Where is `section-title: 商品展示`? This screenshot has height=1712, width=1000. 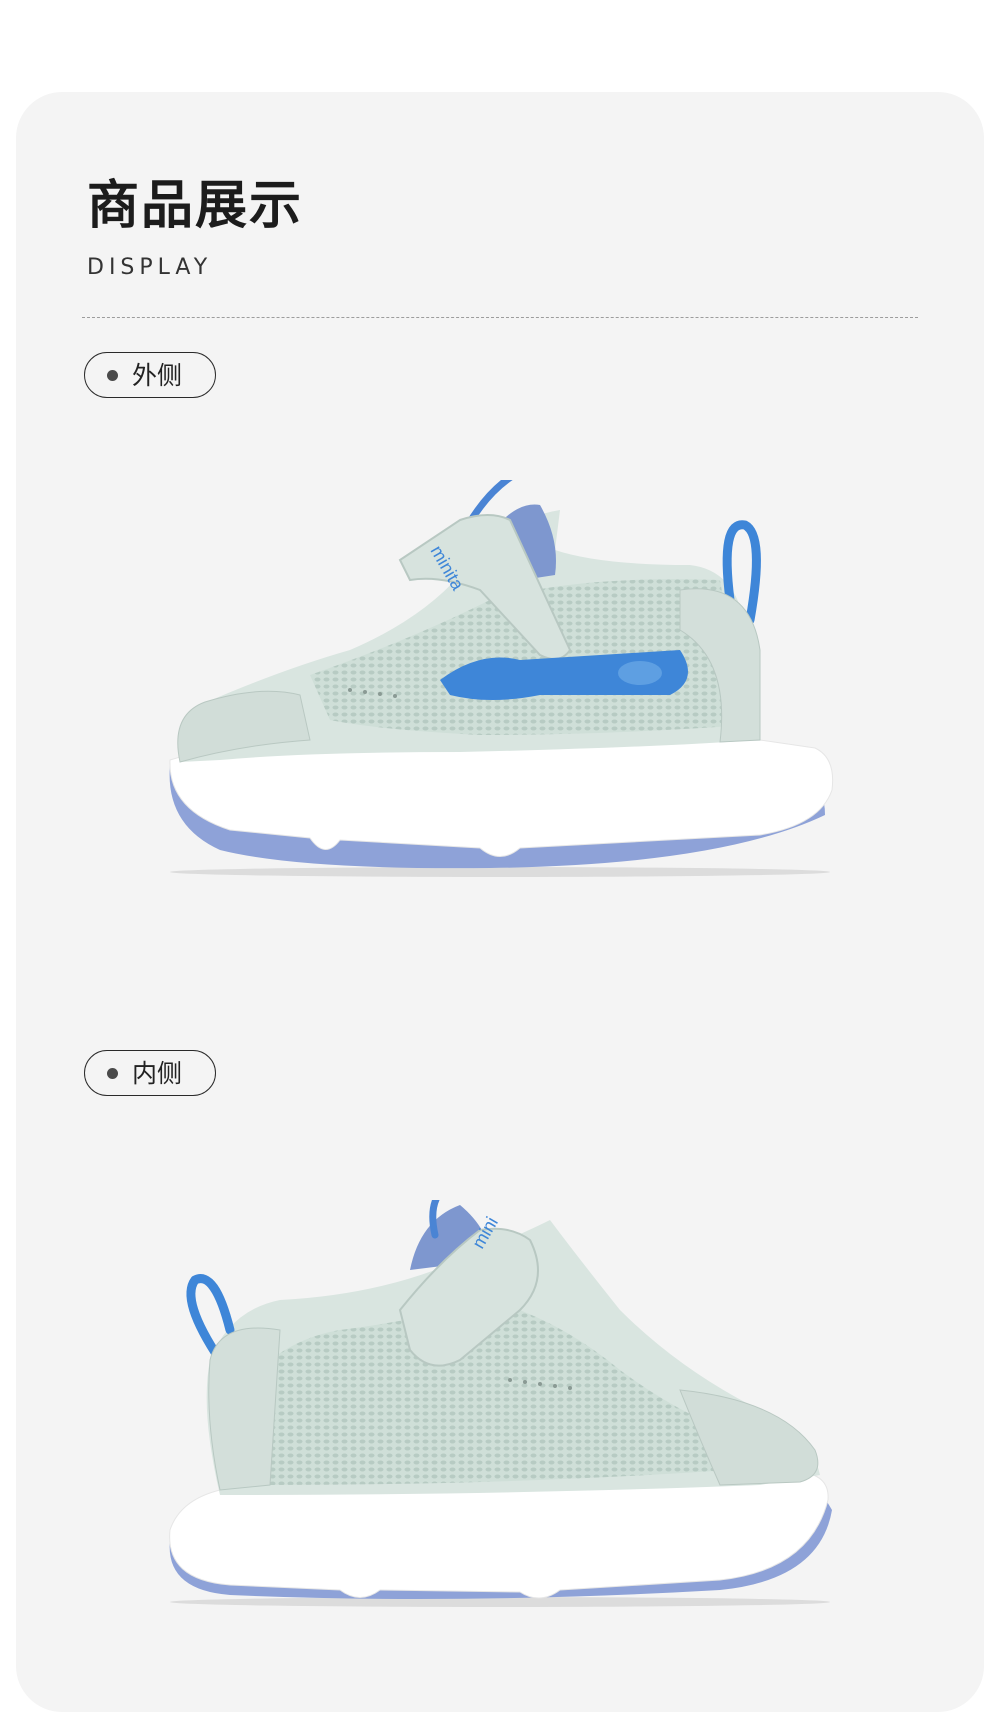 section-title: 商品展示 is located at coordinates (195, 206).